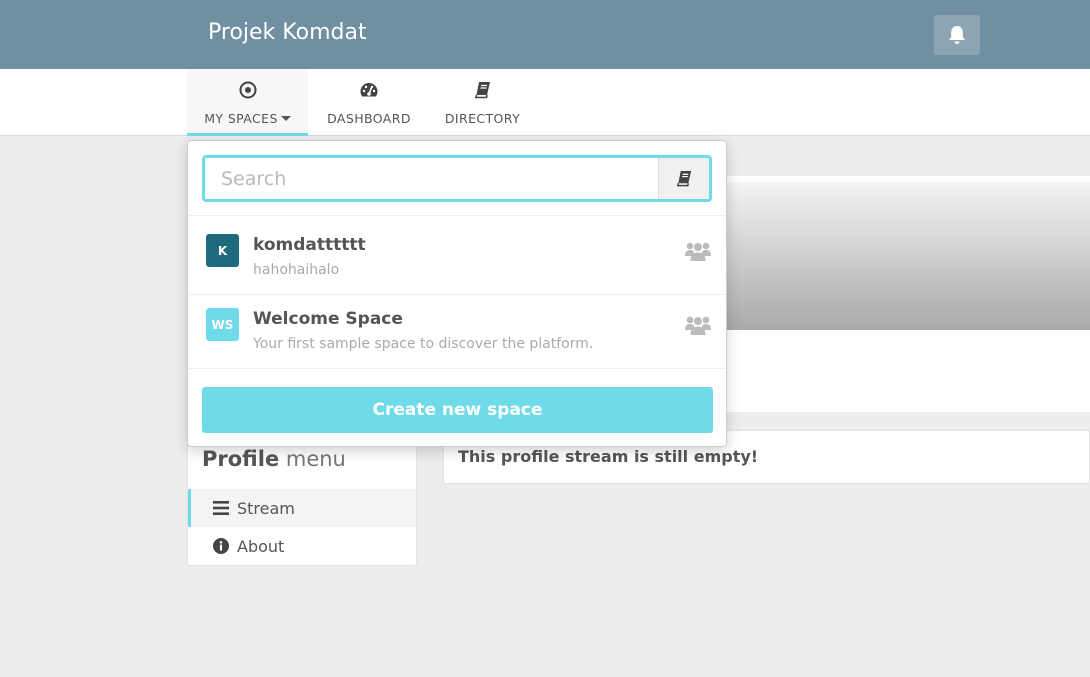  Describe the element at coordinates (266, 508) in the screenshot. I see `profile-menu-stream-label: Stream` at that location.